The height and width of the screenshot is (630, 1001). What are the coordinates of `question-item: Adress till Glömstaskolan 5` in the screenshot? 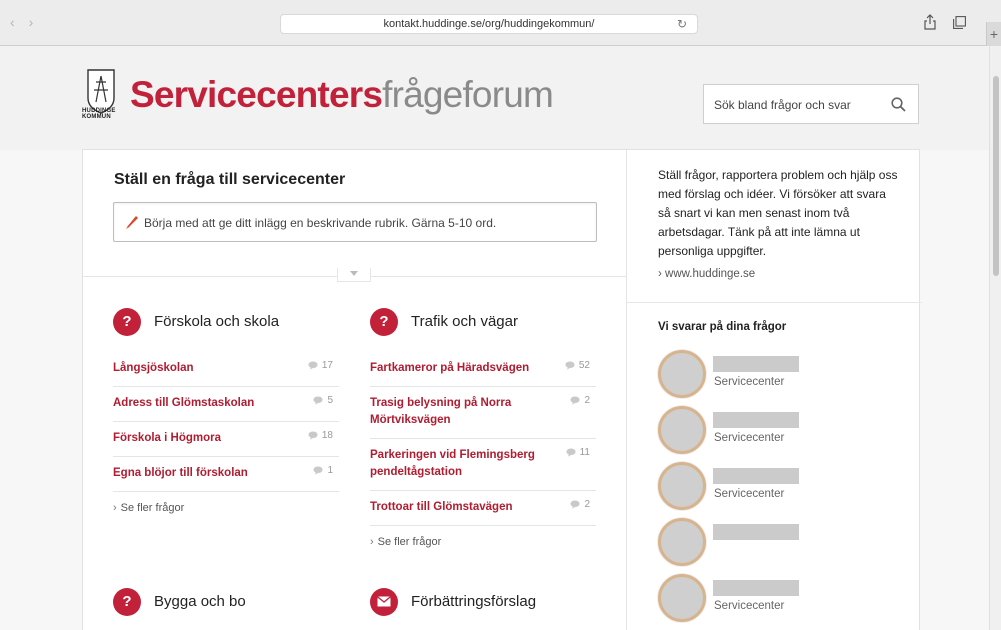 It's located at (226, 404).